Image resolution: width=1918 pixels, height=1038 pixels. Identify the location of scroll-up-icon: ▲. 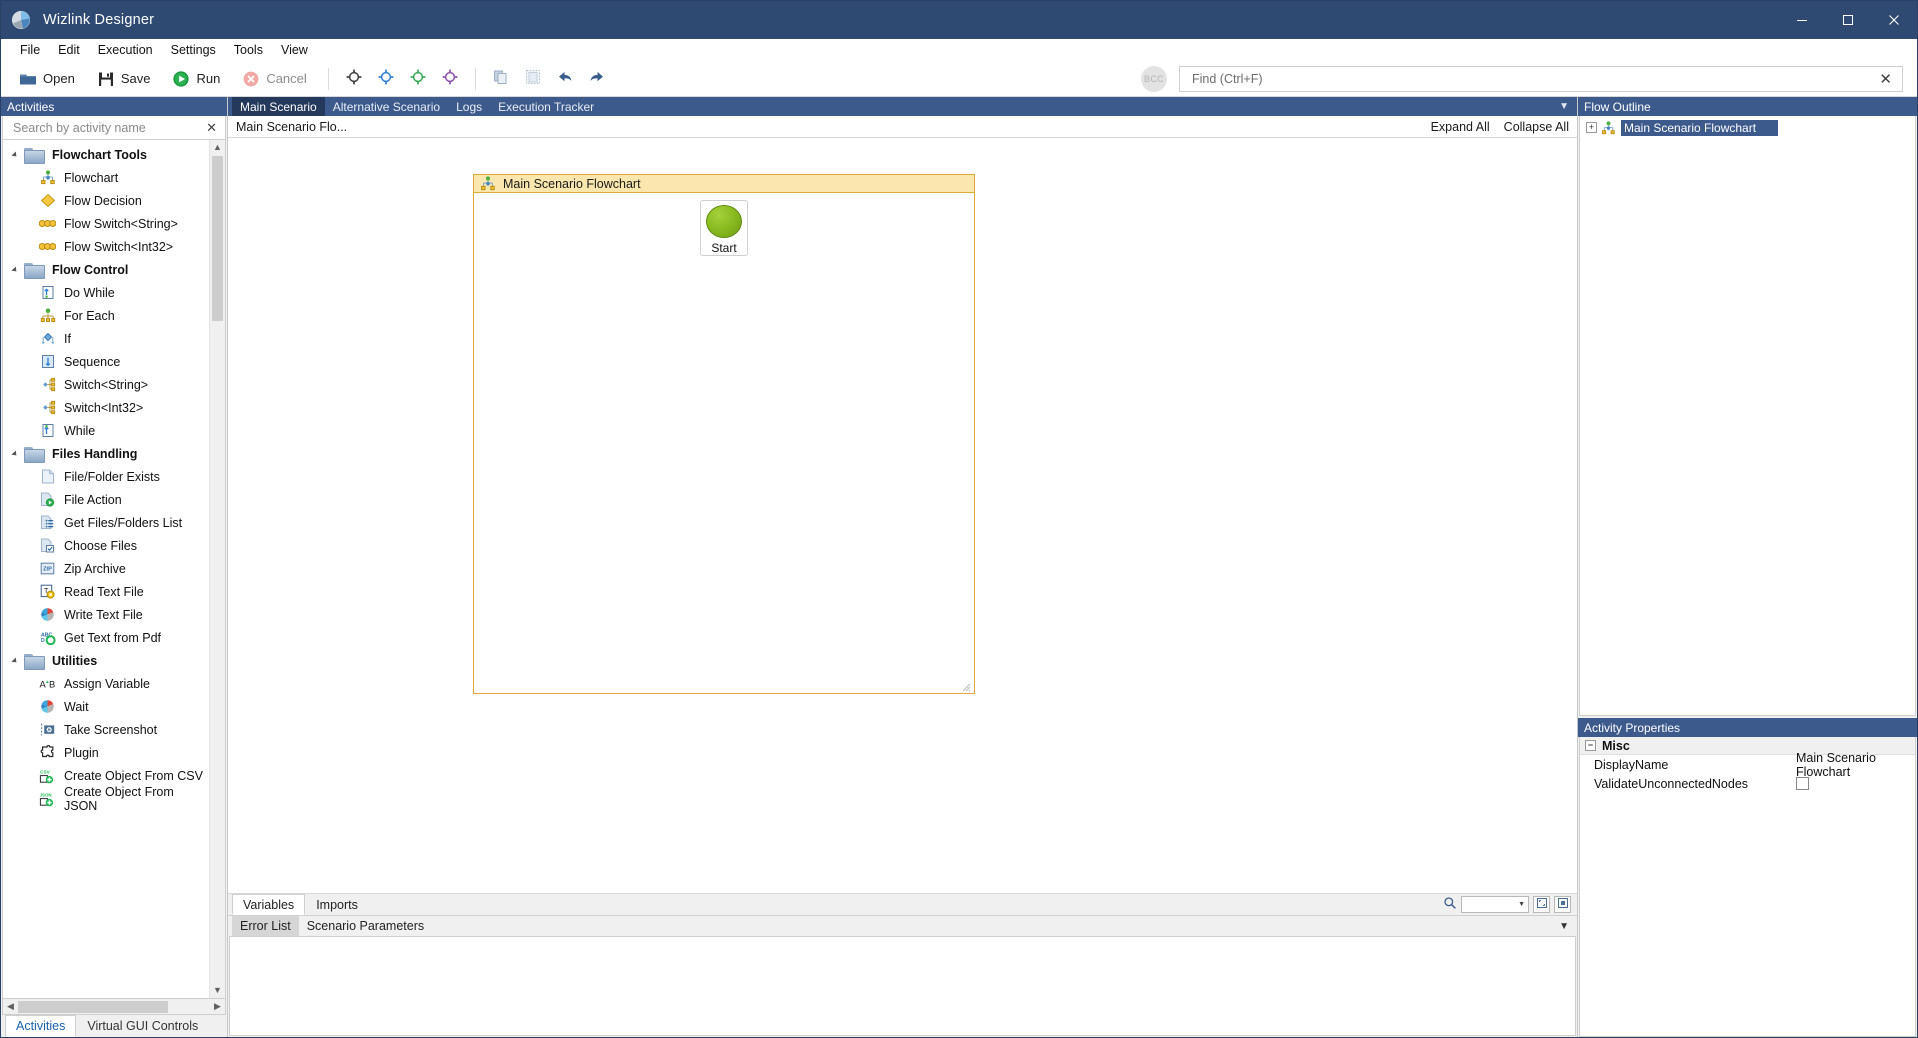
(217, 147).